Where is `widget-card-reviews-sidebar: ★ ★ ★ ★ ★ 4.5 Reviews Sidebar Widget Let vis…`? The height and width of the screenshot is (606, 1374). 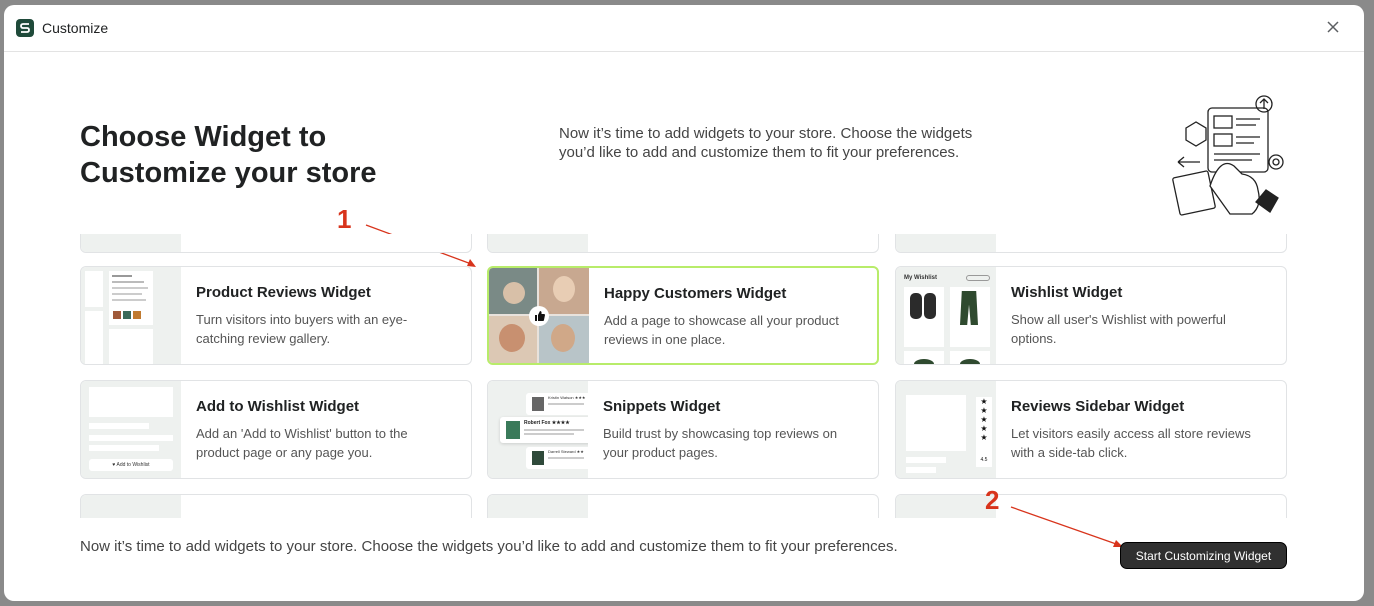
widget-card-reviews-sidebar: ★ ★ ★ ★ ★ 4.5 Reviews Sidebar Widget Let vis… is located at coordinates (1091, 429).